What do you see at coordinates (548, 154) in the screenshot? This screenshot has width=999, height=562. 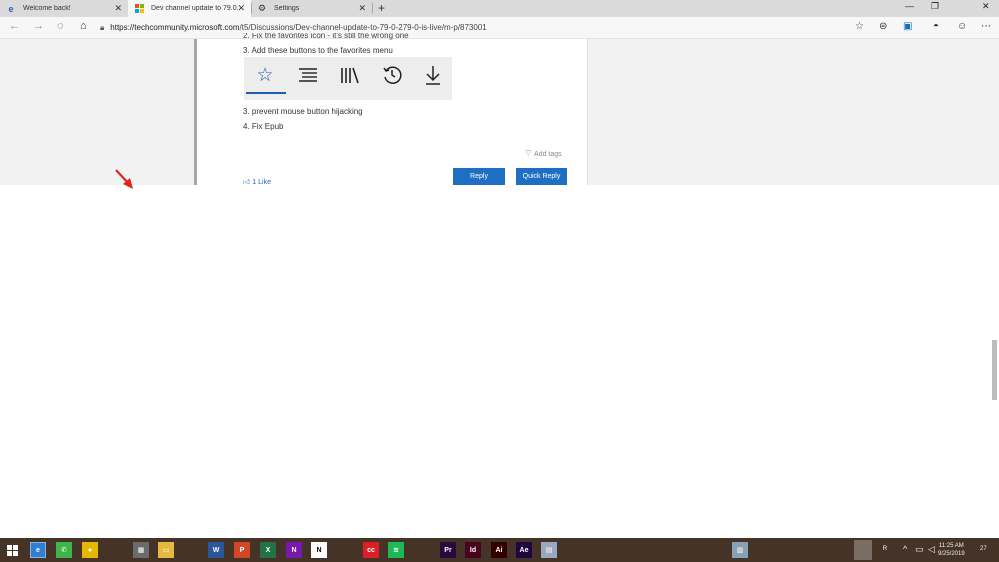 I see `add-tags-label: Add tags` at bounding box center [548, 154].